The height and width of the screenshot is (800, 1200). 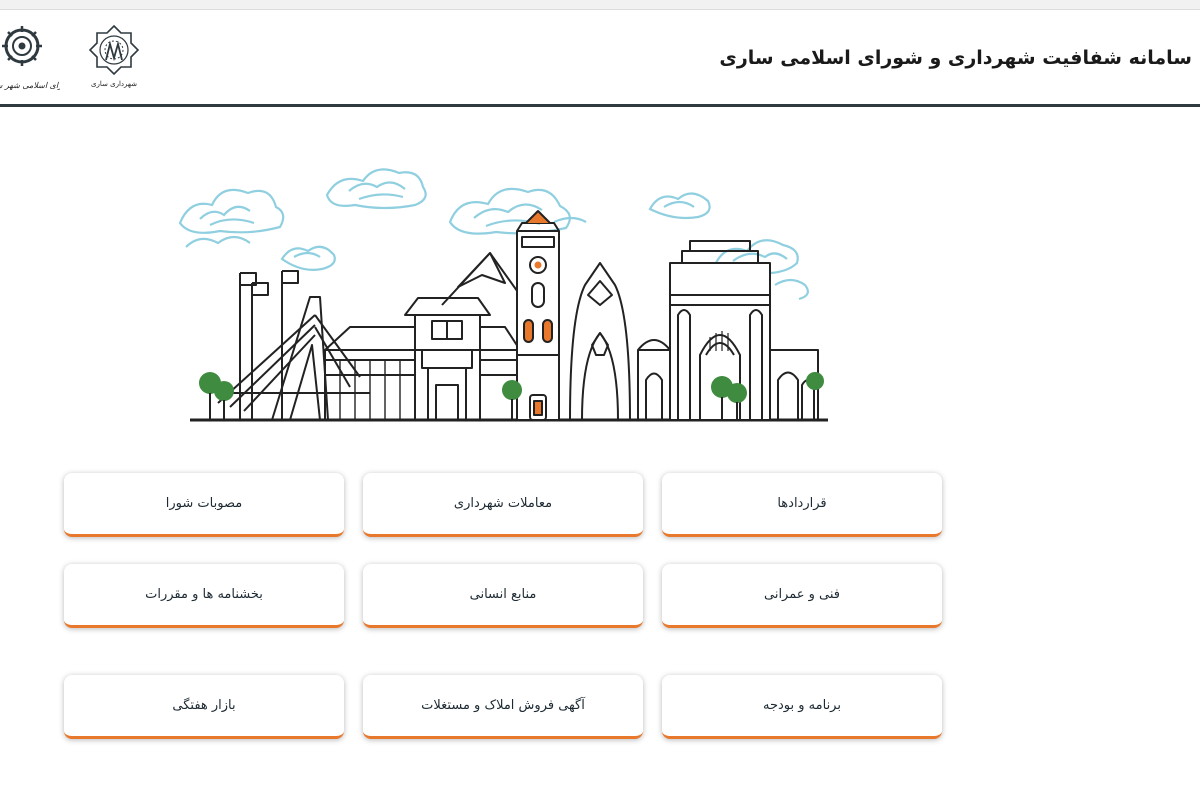 What do you see at coordinates (30, 85) in the screenshot?
I see `council-logo-caption: شورای اسلامی شهر ساری` at bounding box center [30, 85].